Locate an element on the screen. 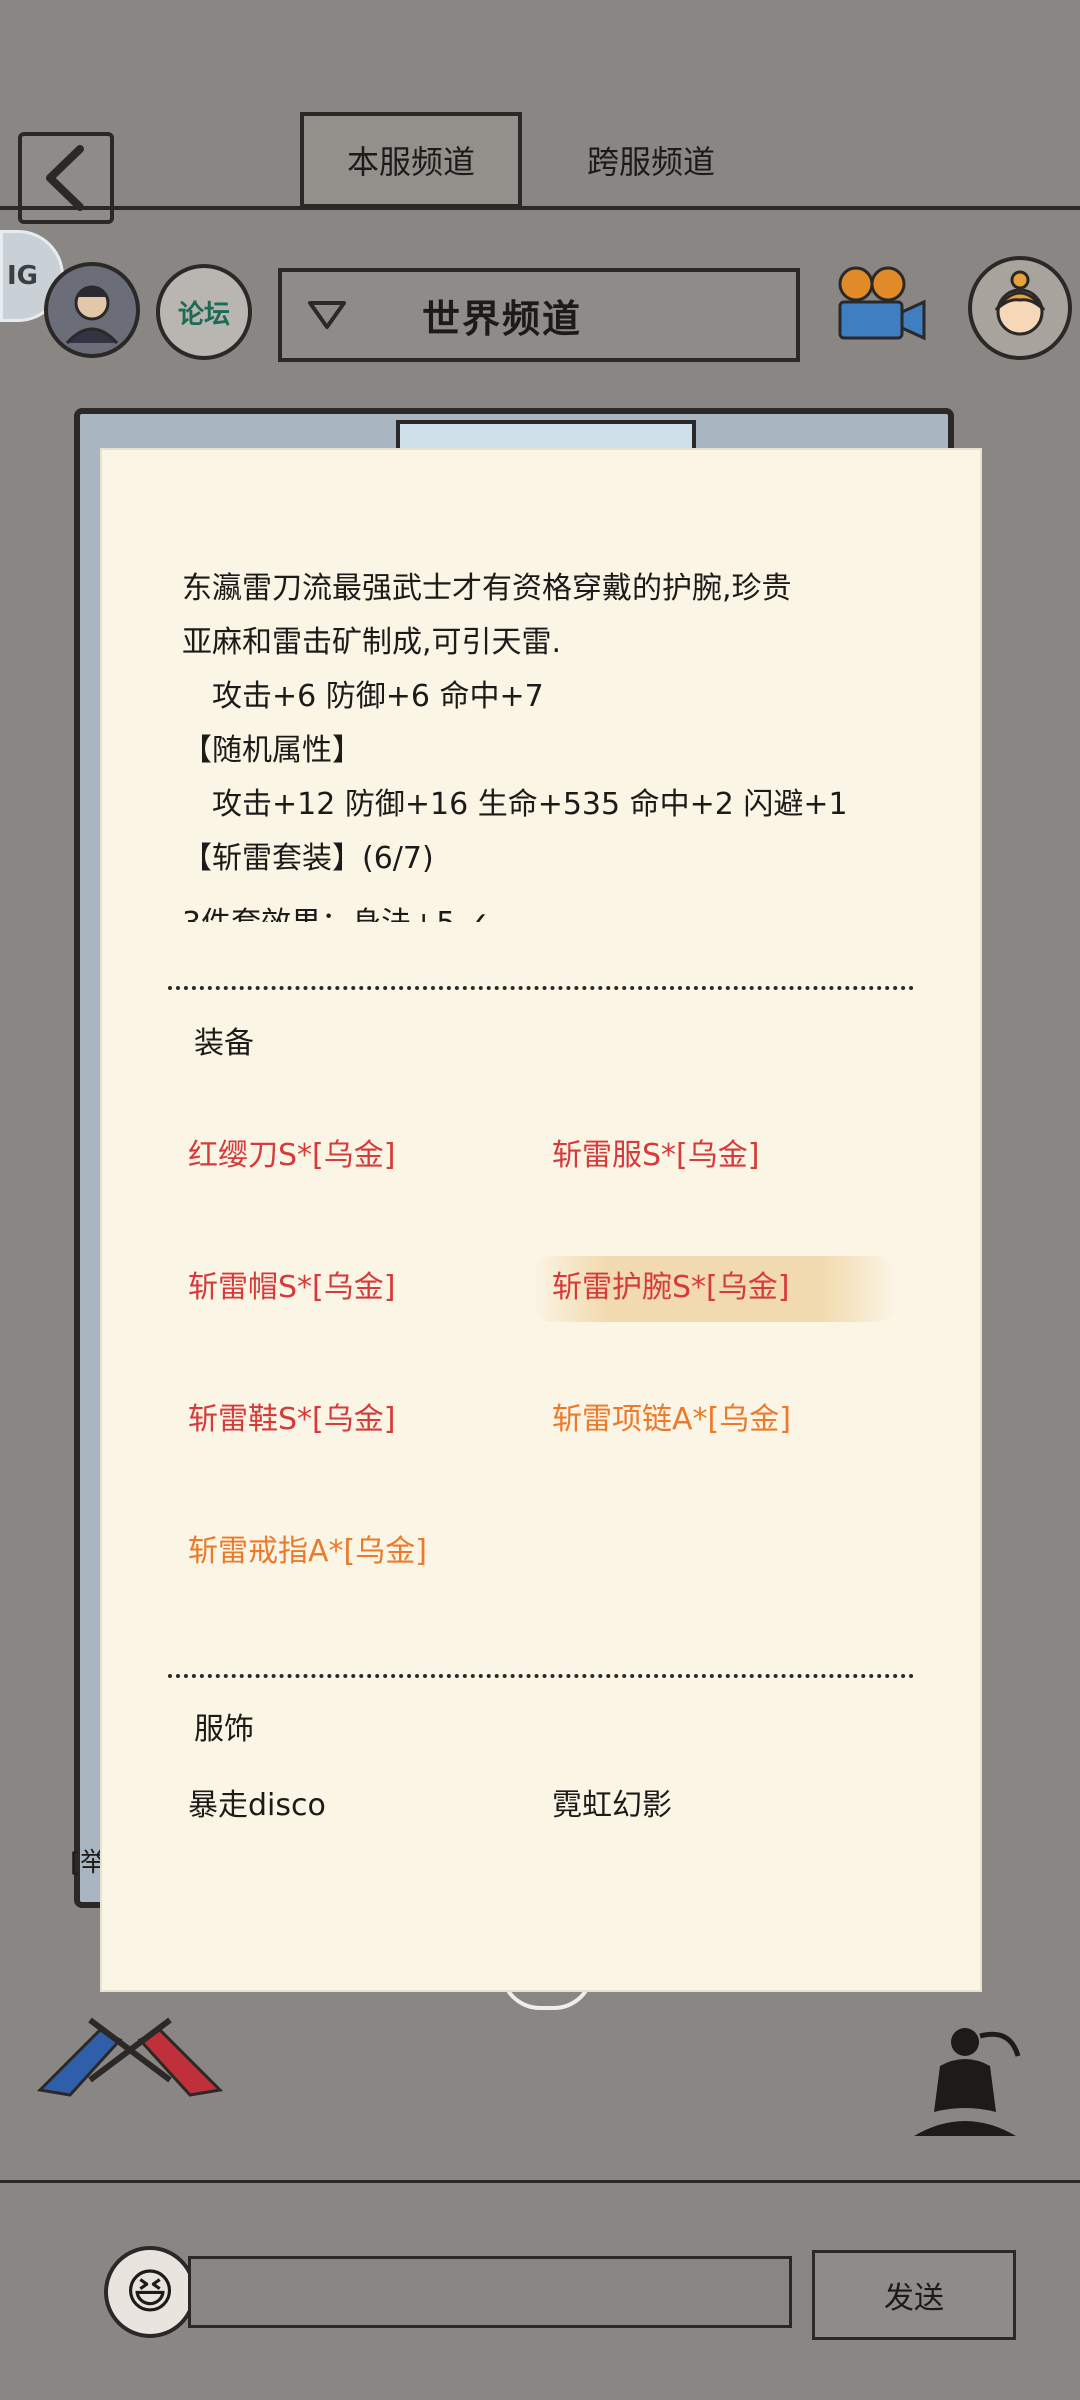 Image resolution: width=1080 pixels, height=2400 pixels. tab-local-server: 本服频道 is located at coordinates (411, 160).